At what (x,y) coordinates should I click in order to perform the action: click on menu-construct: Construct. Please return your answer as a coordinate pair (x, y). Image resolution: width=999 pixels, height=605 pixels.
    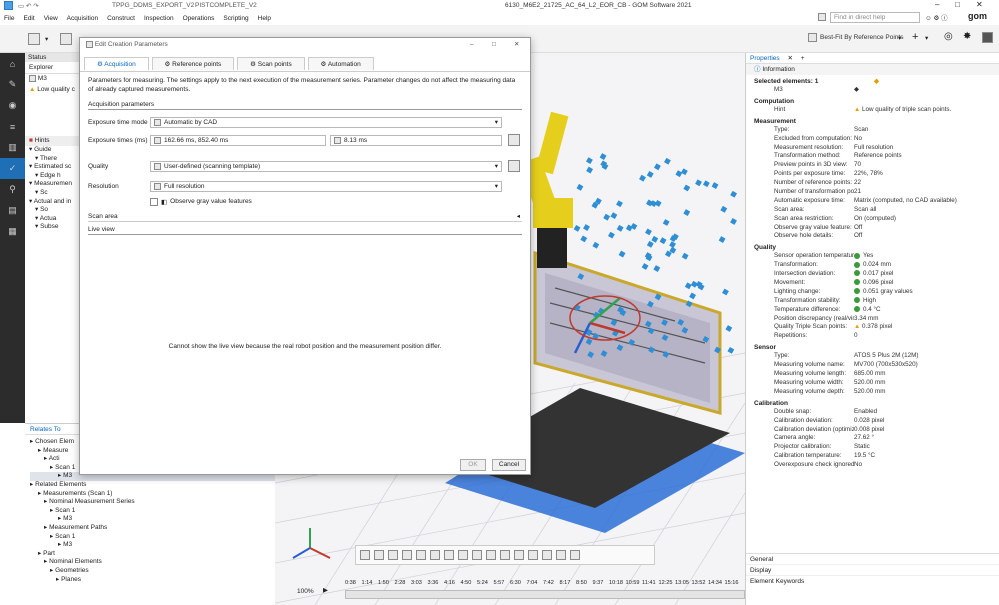
    Looking at the image, I should click on (121, 18).